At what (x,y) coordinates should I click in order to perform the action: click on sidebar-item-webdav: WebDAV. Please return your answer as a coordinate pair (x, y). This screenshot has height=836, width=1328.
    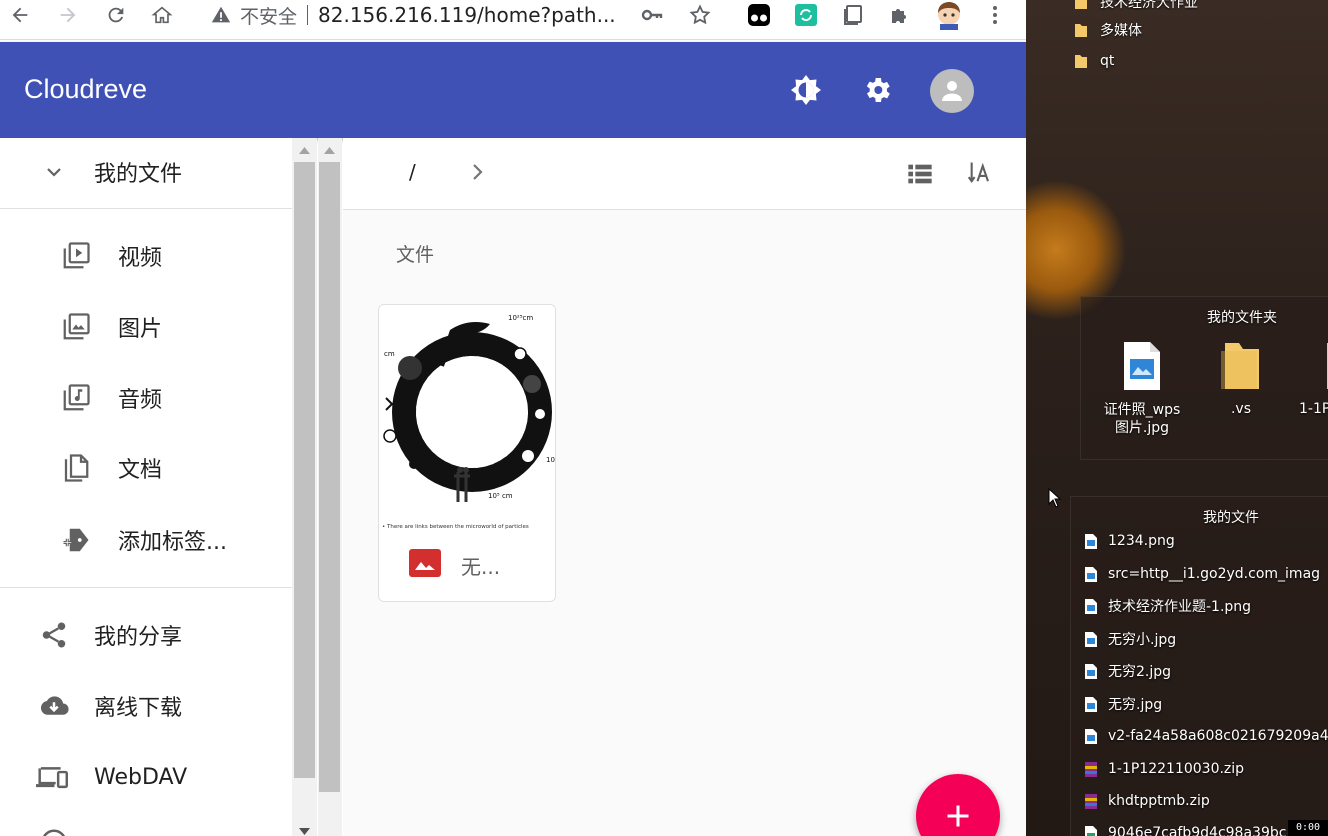
    Looking at the image, I should click on (146, 777).